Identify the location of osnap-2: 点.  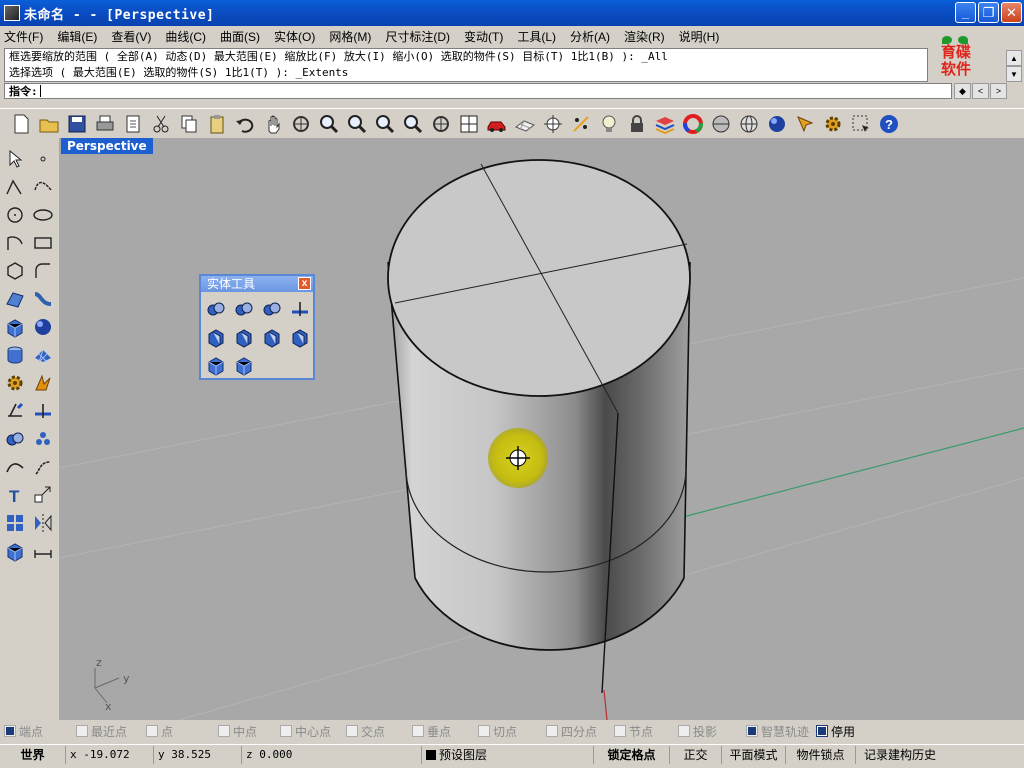
(182, 731).